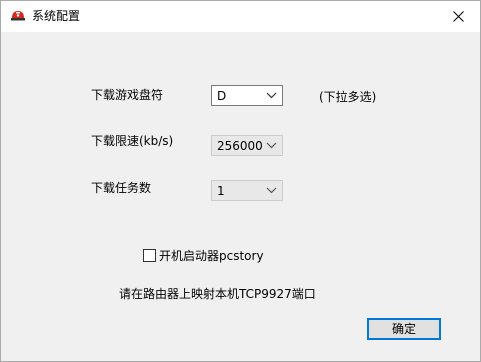  I want to click on speed-limit-label: 下载限速(kb/s), so click(132, 141).